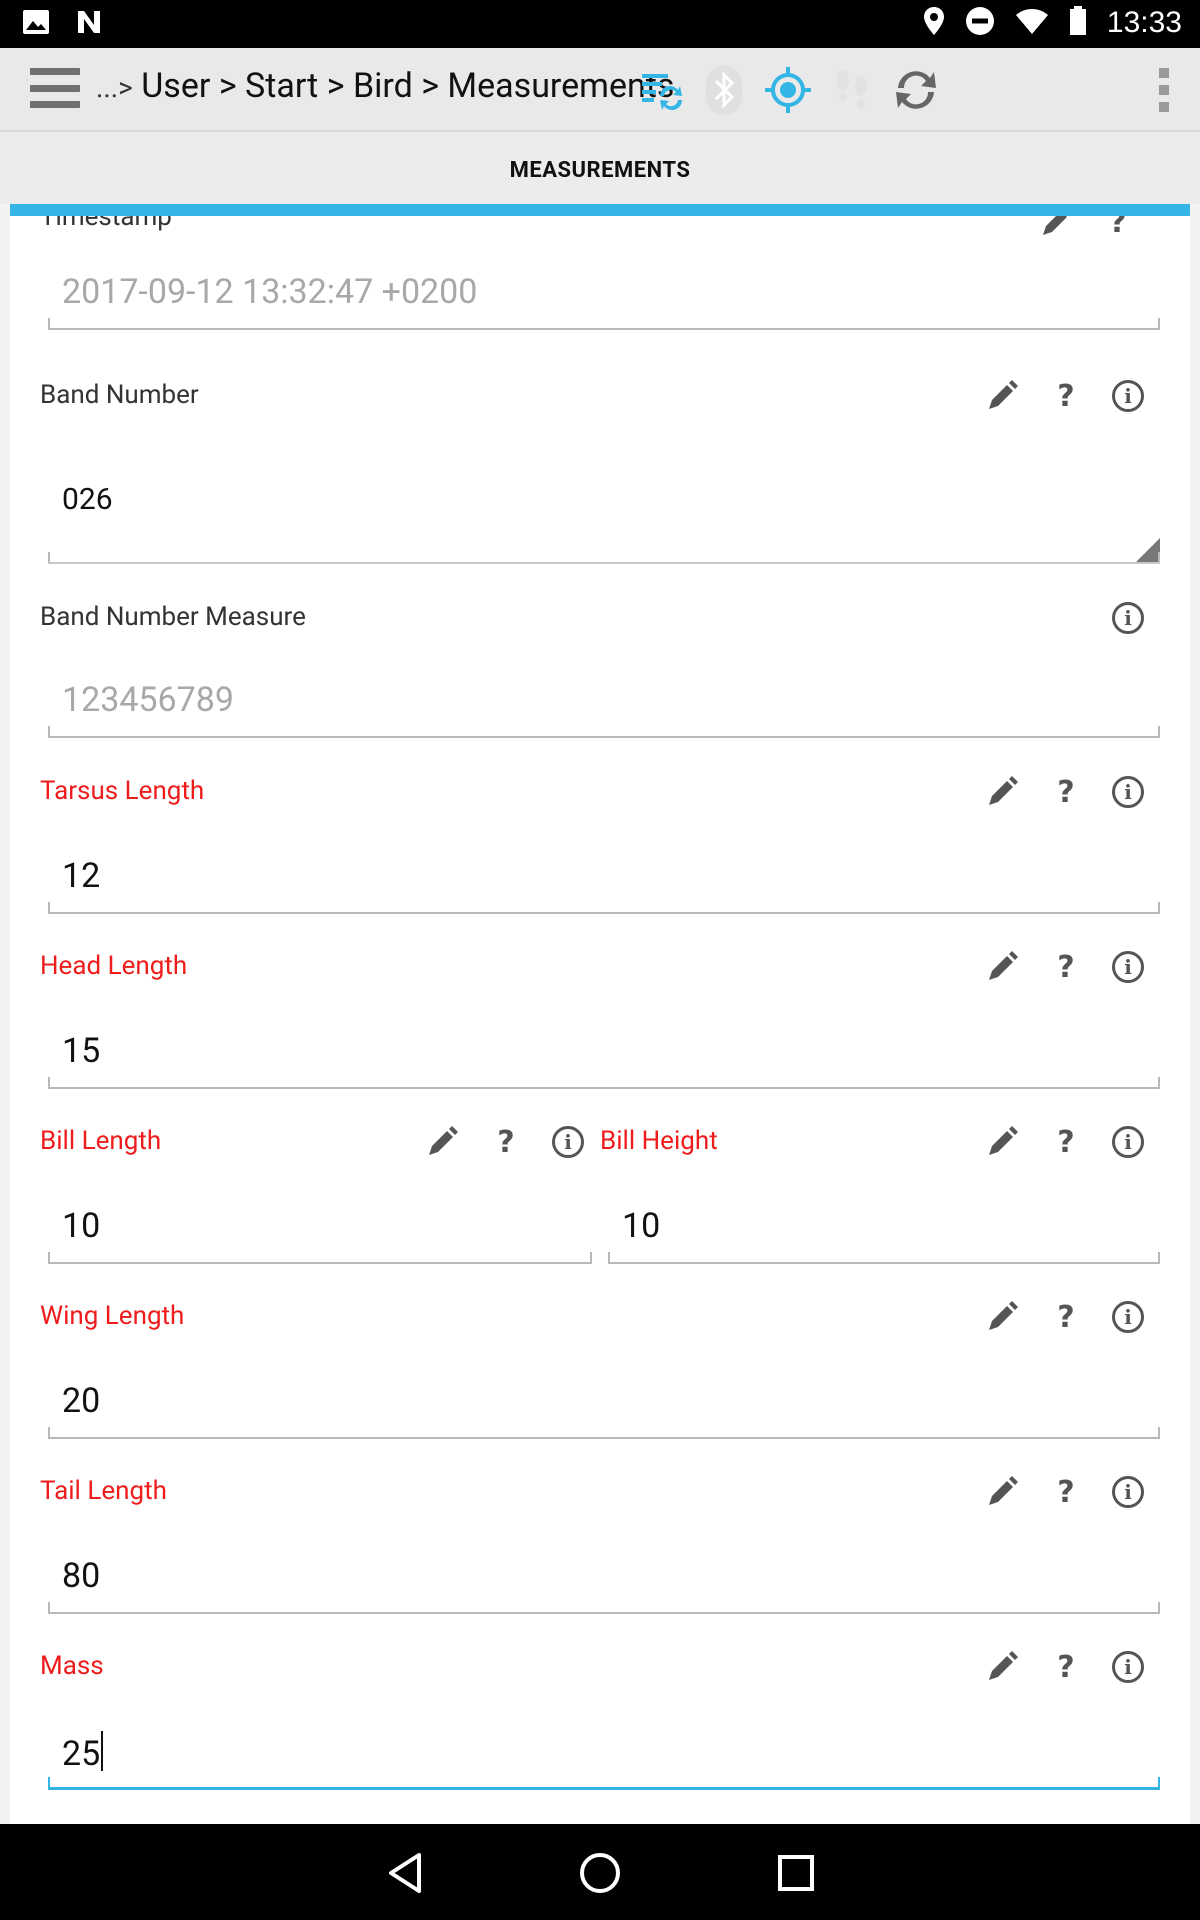  What do you see at coordinates (114, 87) in the screenshot?
I see `breadcrumb-ellipsis: ...>` at bounding box center [114, 87].